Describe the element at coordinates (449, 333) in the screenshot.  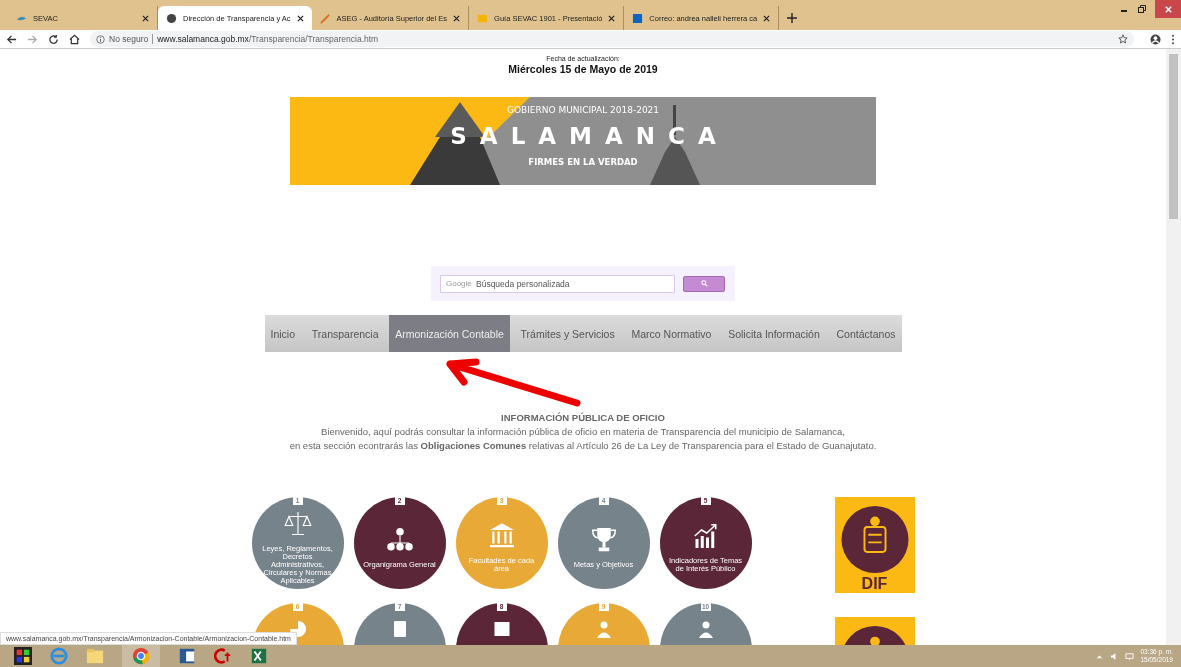
I see `nav-link: Armonización Contable` at that location.